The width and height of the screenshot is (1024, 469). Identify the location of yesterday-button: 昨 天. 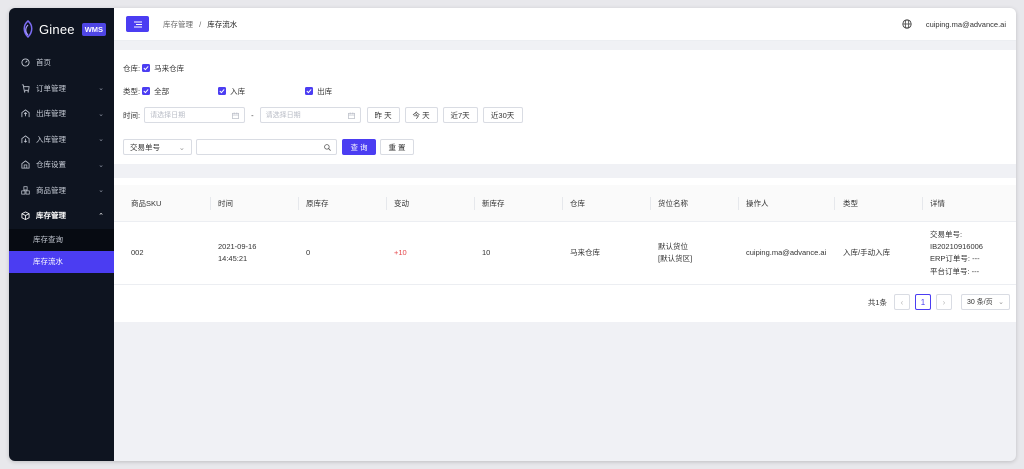
(383, 115).